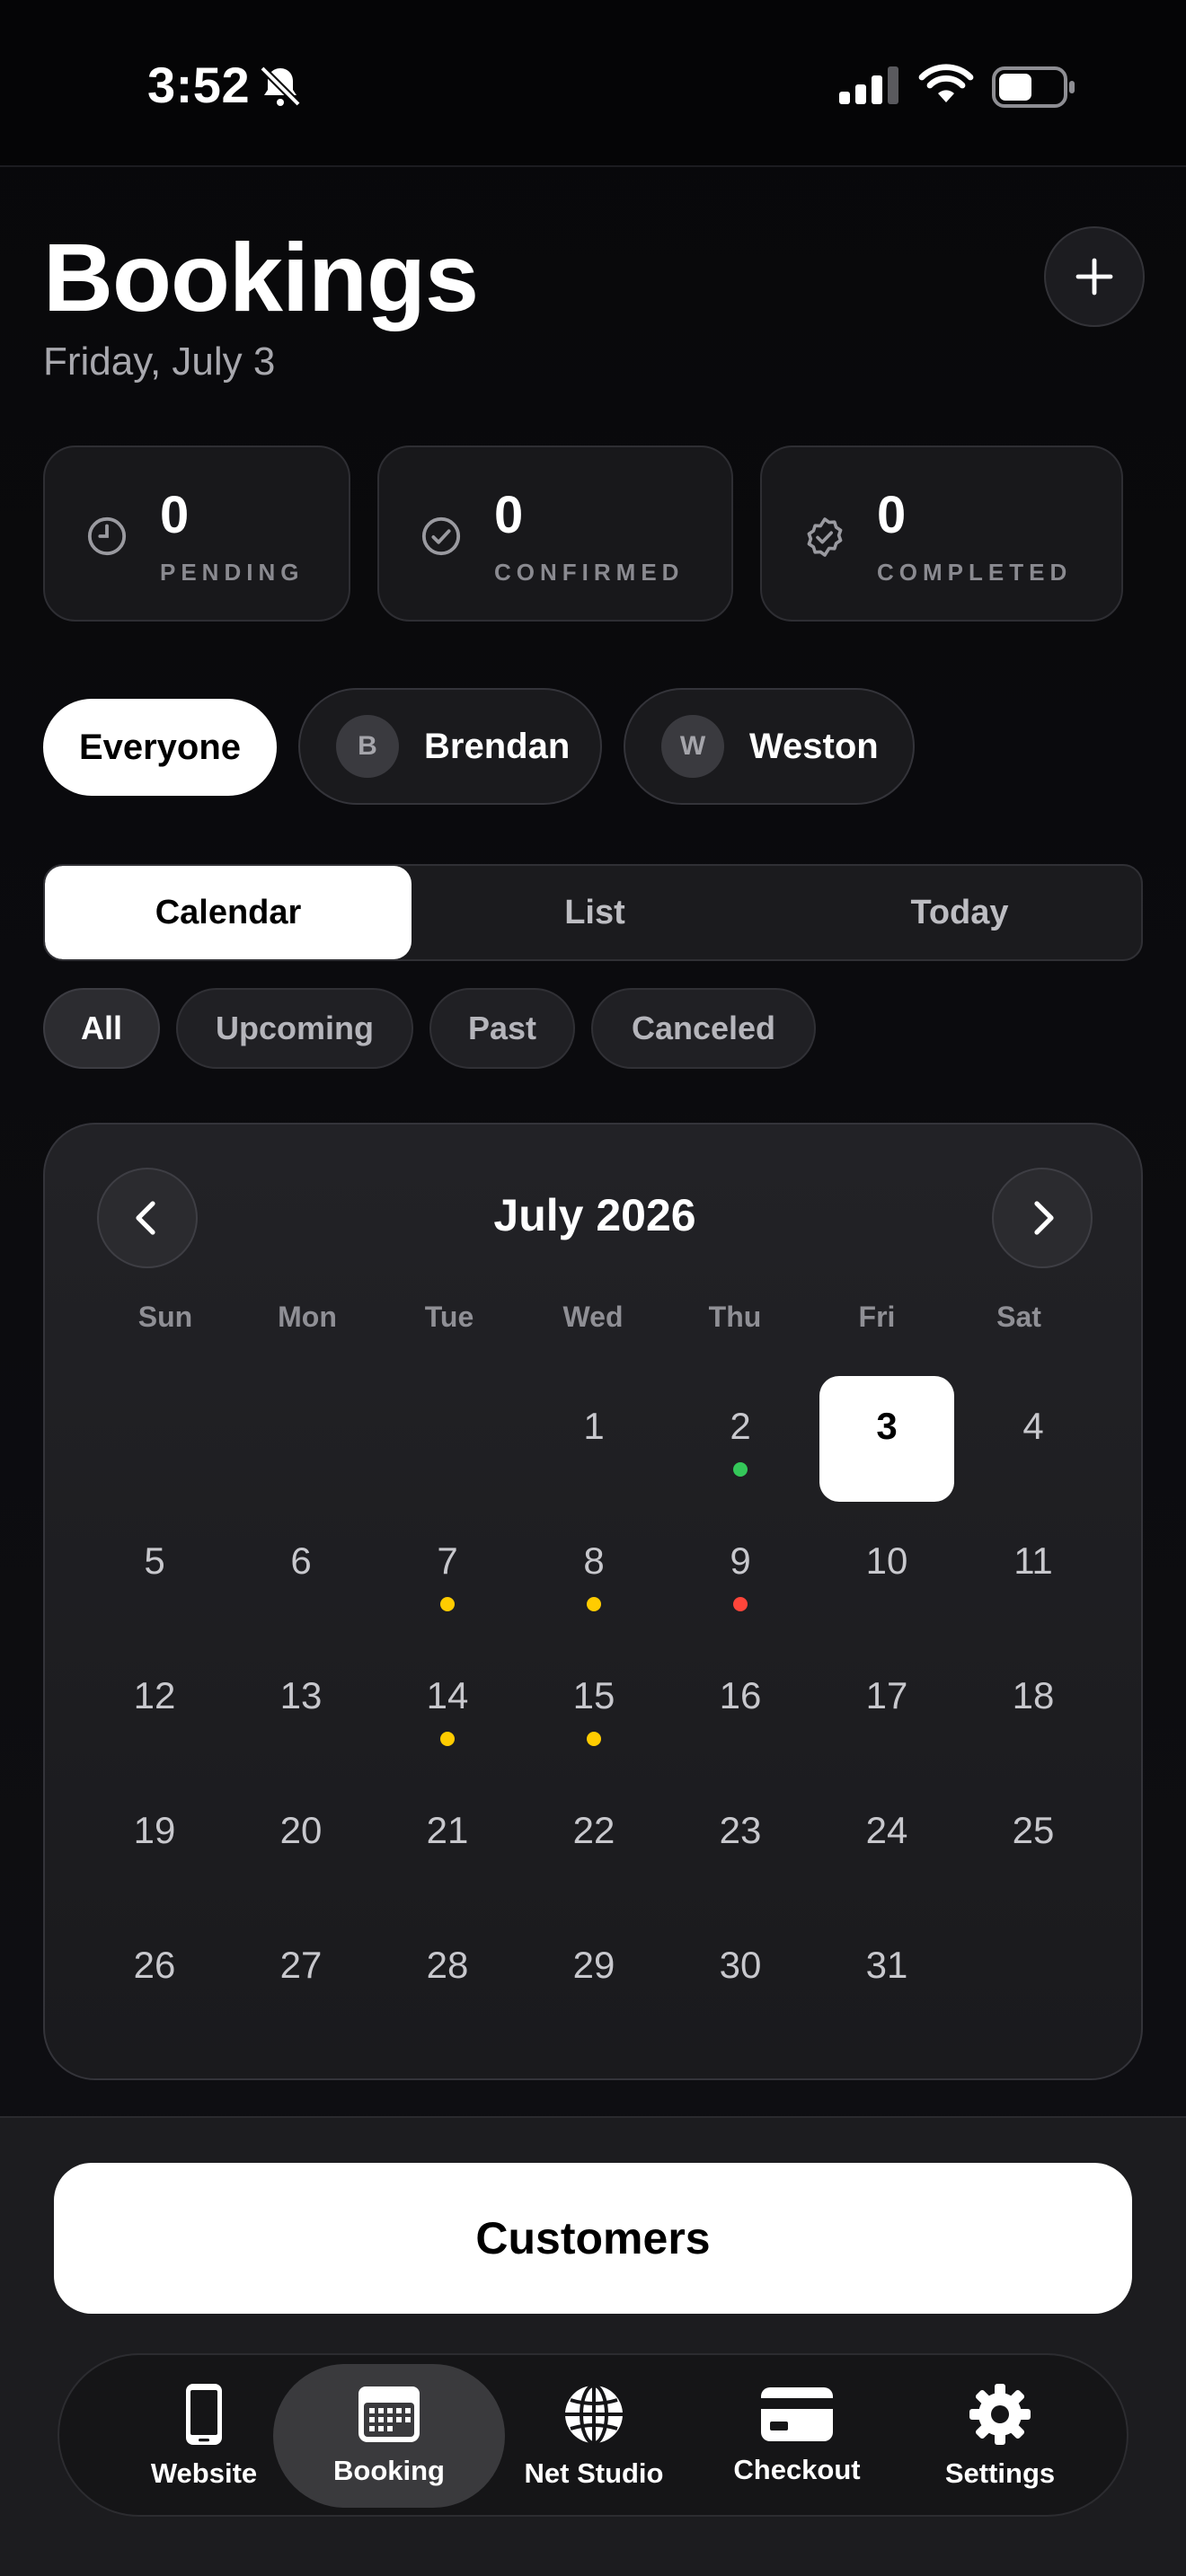 This screenshot has width=1186, height=2576. I want to click on weekday-label: Thu, so click(735, 1317).